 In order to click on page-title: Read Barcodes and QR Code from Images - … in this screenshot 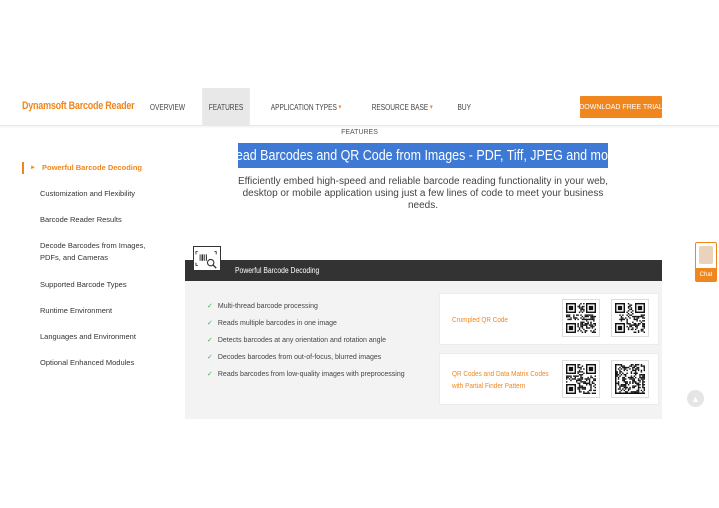, I will do `click(423, 155)`.